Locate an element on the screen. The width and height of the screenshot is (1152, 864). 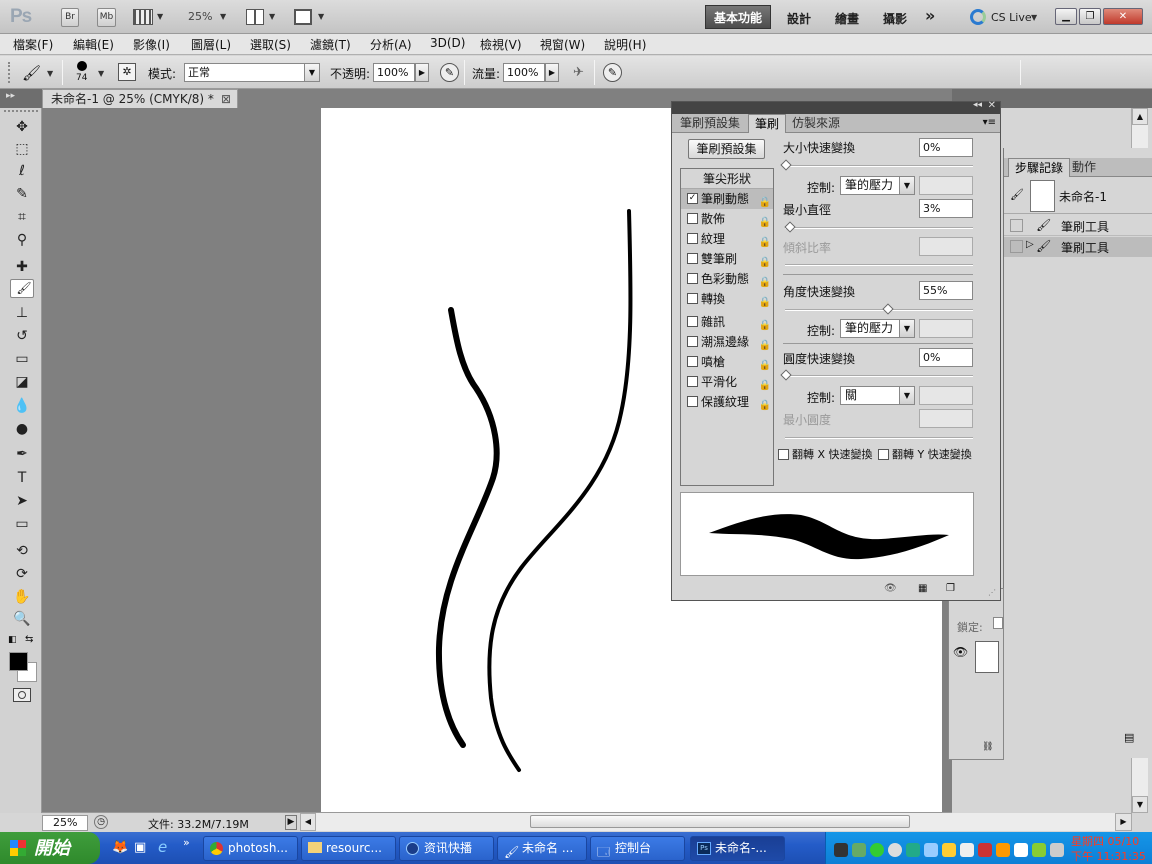
brush-tip-shape-item: 筆尖形狀 is located at coordinates (727, 179).